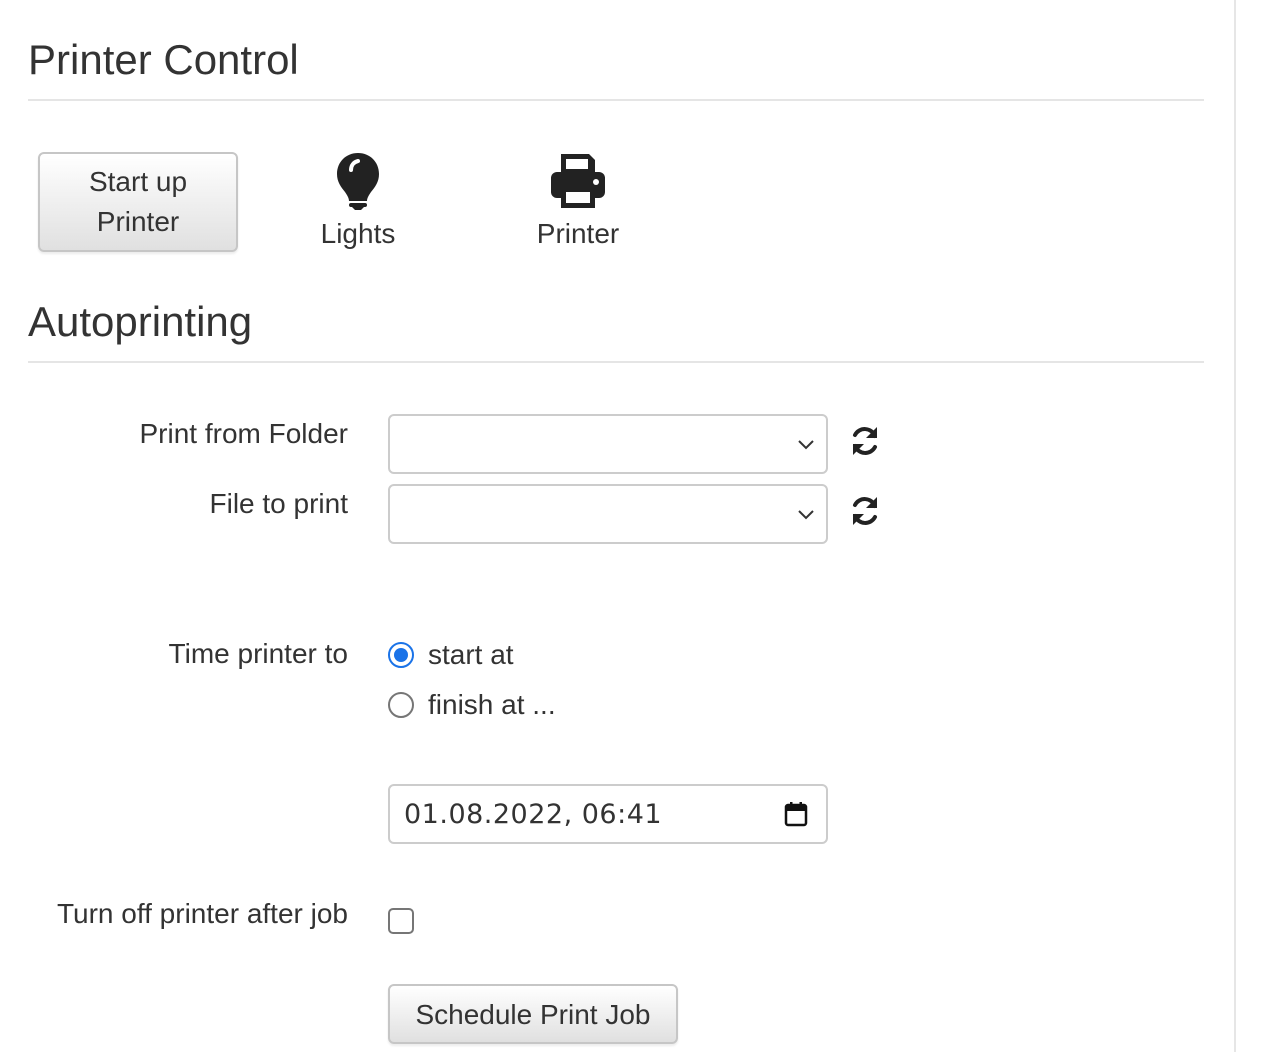  What do you see at coordinates (471, 654) in the screenshot?
I see `start-at-label: start at` at bounding box center [471, 654].